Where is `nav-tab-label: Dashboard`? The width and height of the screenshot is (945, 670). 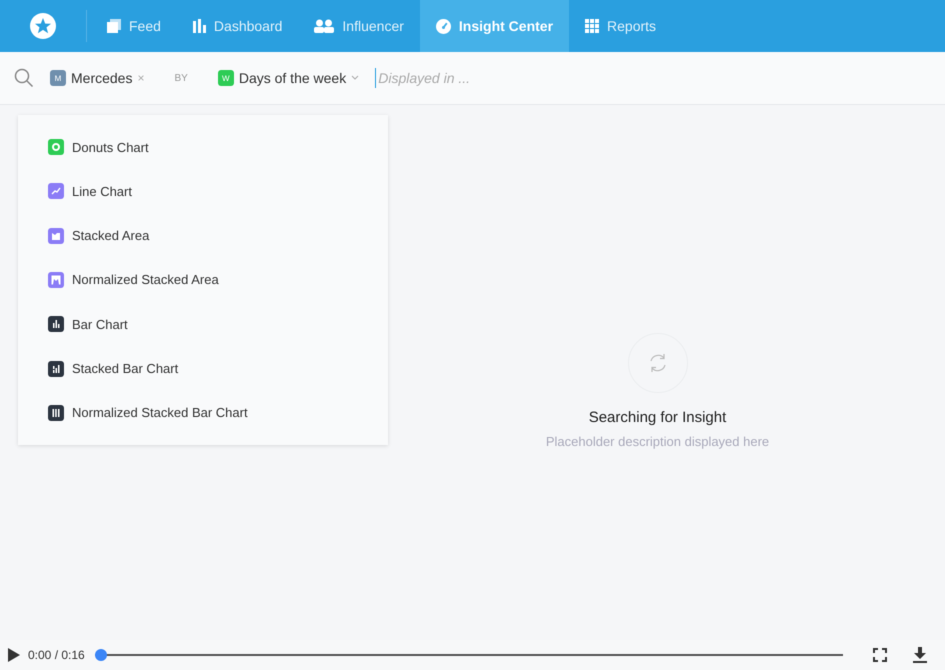
nav-tab-label: Dashboard is located at coordinates (248, 26).